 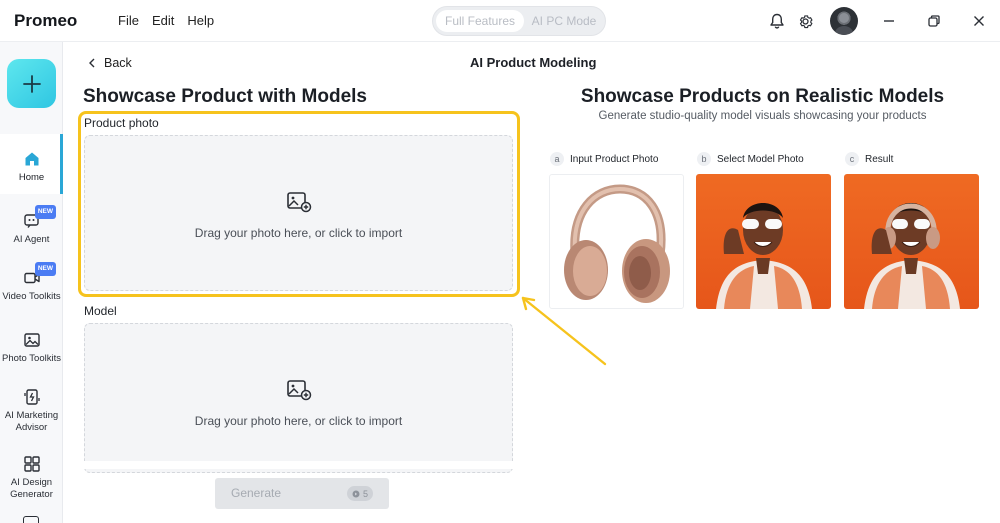 What do you see at coordinates (805, 21) in the screenshot?
I see `gear-icon` at bounding box center [805, 21].